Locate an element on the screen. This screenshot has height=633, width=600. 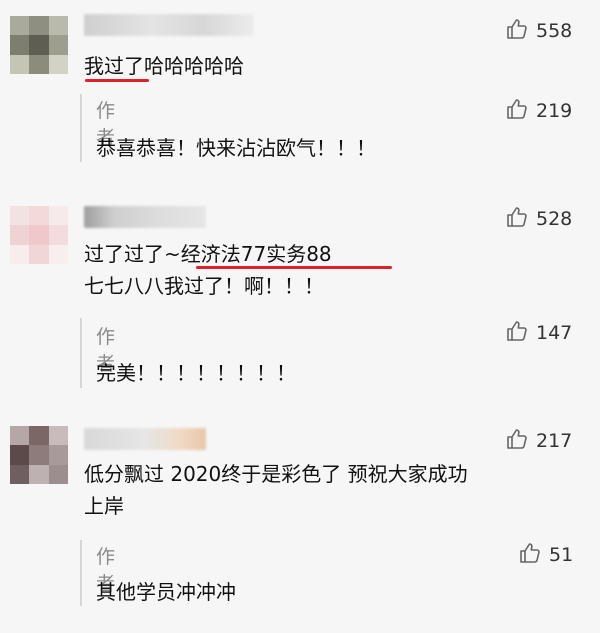
reply-like-button: 147 is located at coordinates (538, 333).